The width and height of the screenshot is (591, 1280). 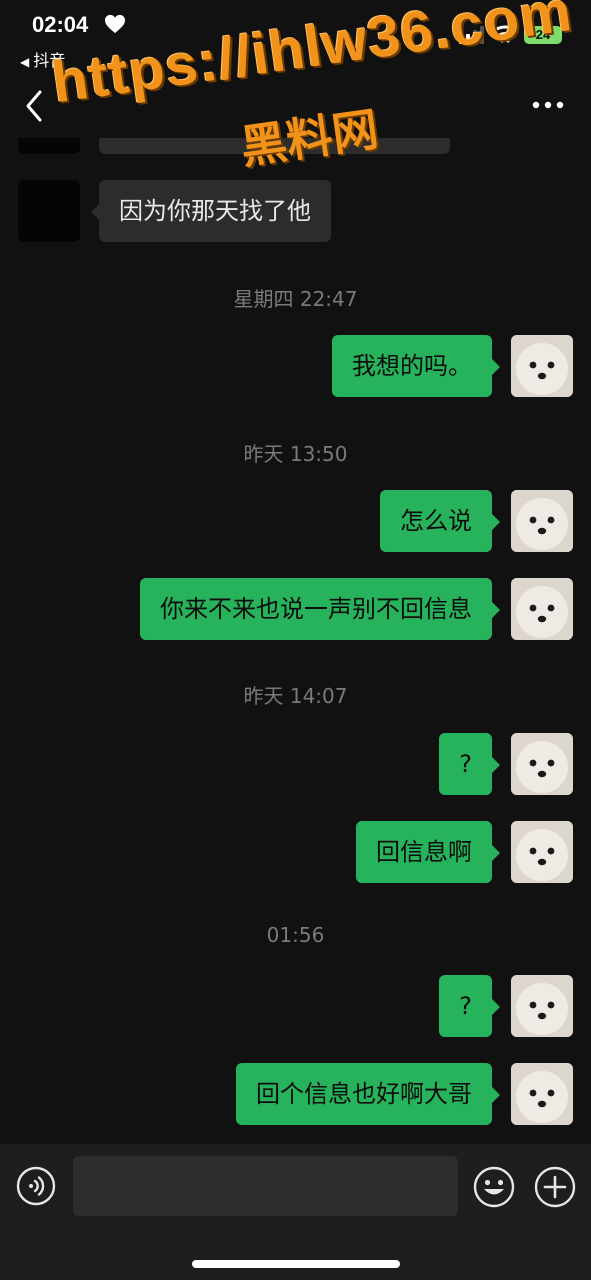 I want to click on message-bubble-outgoing: 回信息啊, so click(x=428, y=852).